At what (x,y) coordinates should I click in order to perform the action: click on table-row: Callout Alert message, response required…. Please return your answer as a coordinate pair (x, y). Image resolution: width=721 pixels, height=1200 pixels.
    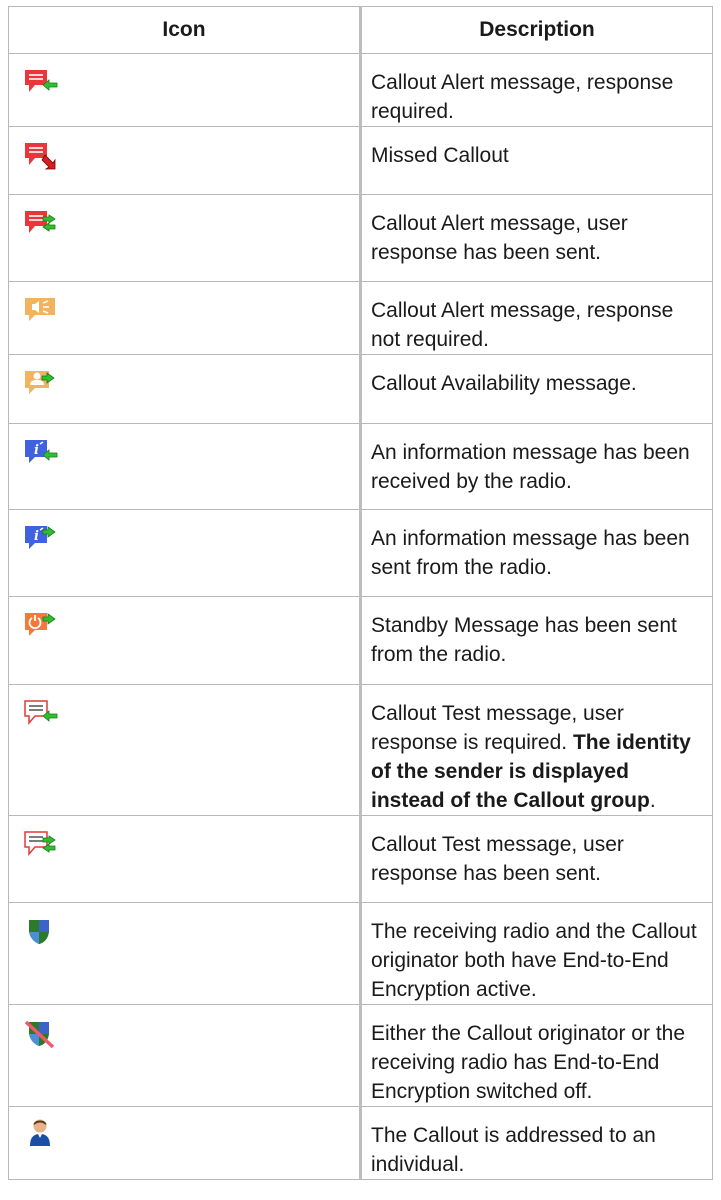
    Looking at the image, I should click on (360, 90).